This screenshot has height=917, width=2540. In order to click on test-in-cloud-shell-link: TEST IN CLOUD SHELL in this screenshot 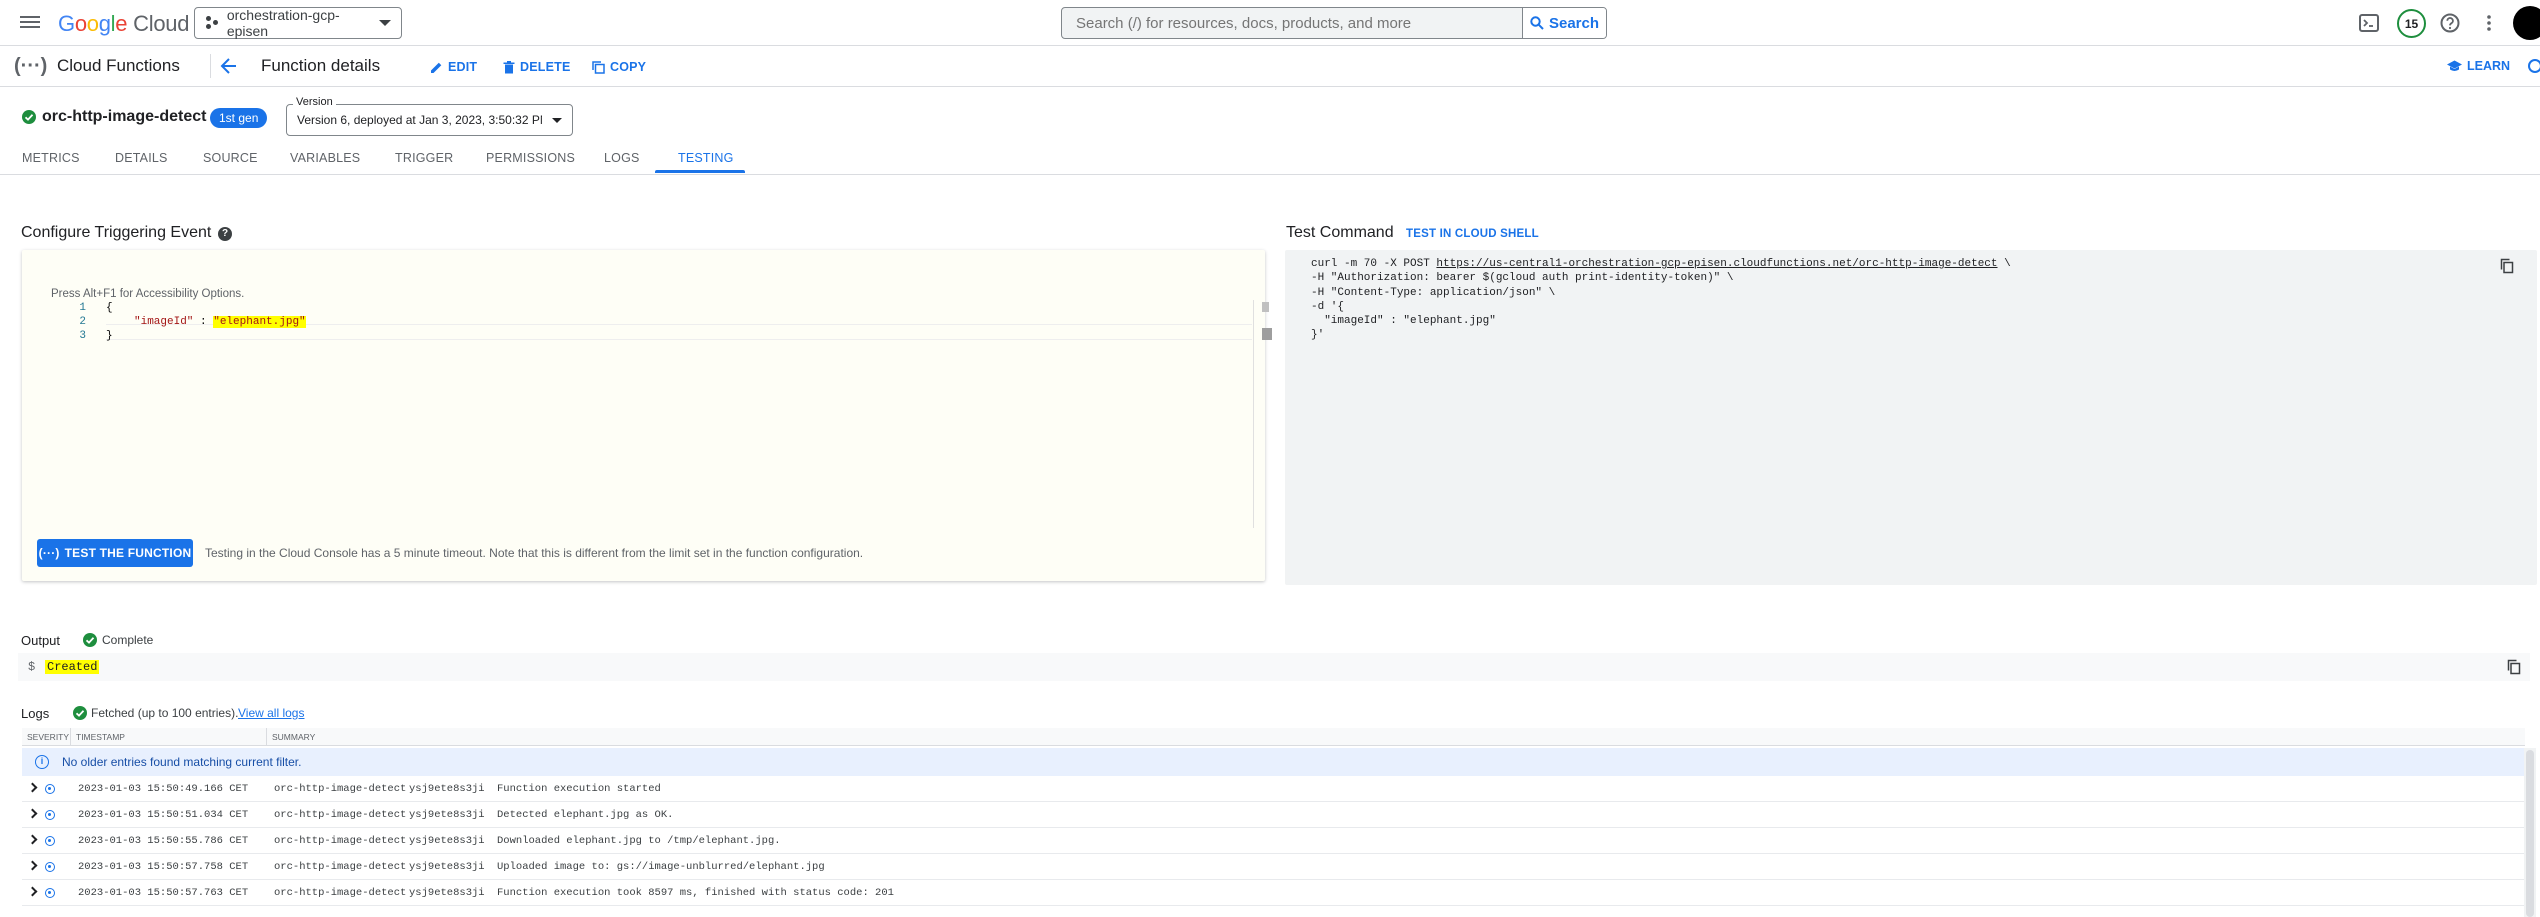, I will do `click(1472, 234)`.